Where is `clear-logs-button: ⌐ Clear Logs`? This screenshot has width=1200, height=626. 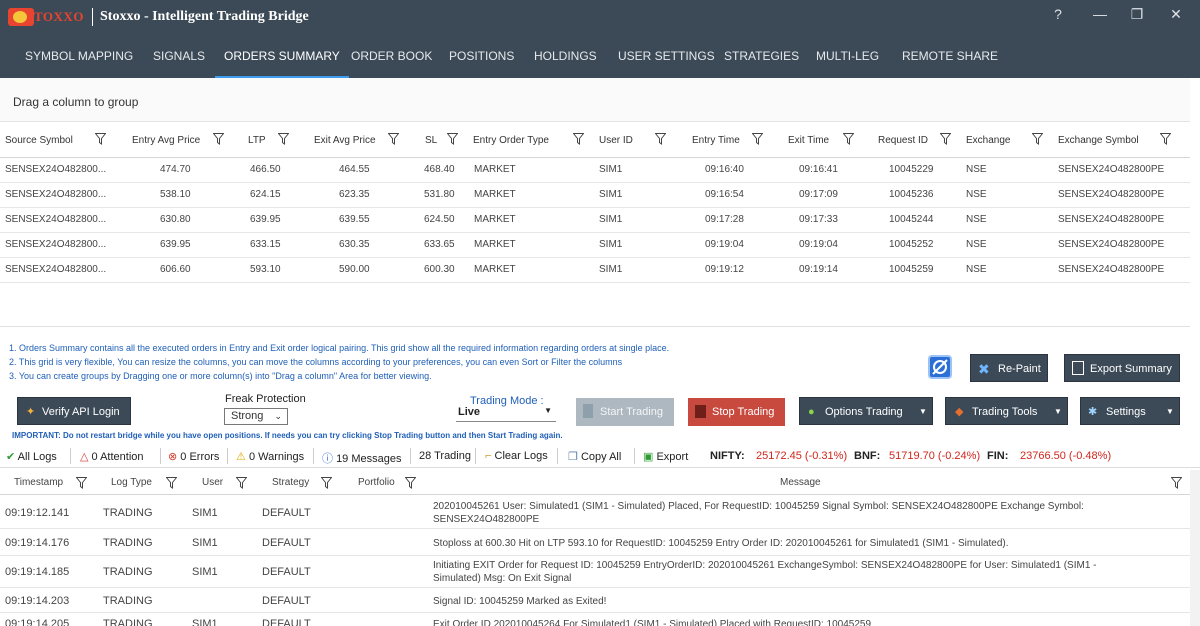 clear-logs-button: ⌐ Clear Logs is located at coordinates (516, 456).